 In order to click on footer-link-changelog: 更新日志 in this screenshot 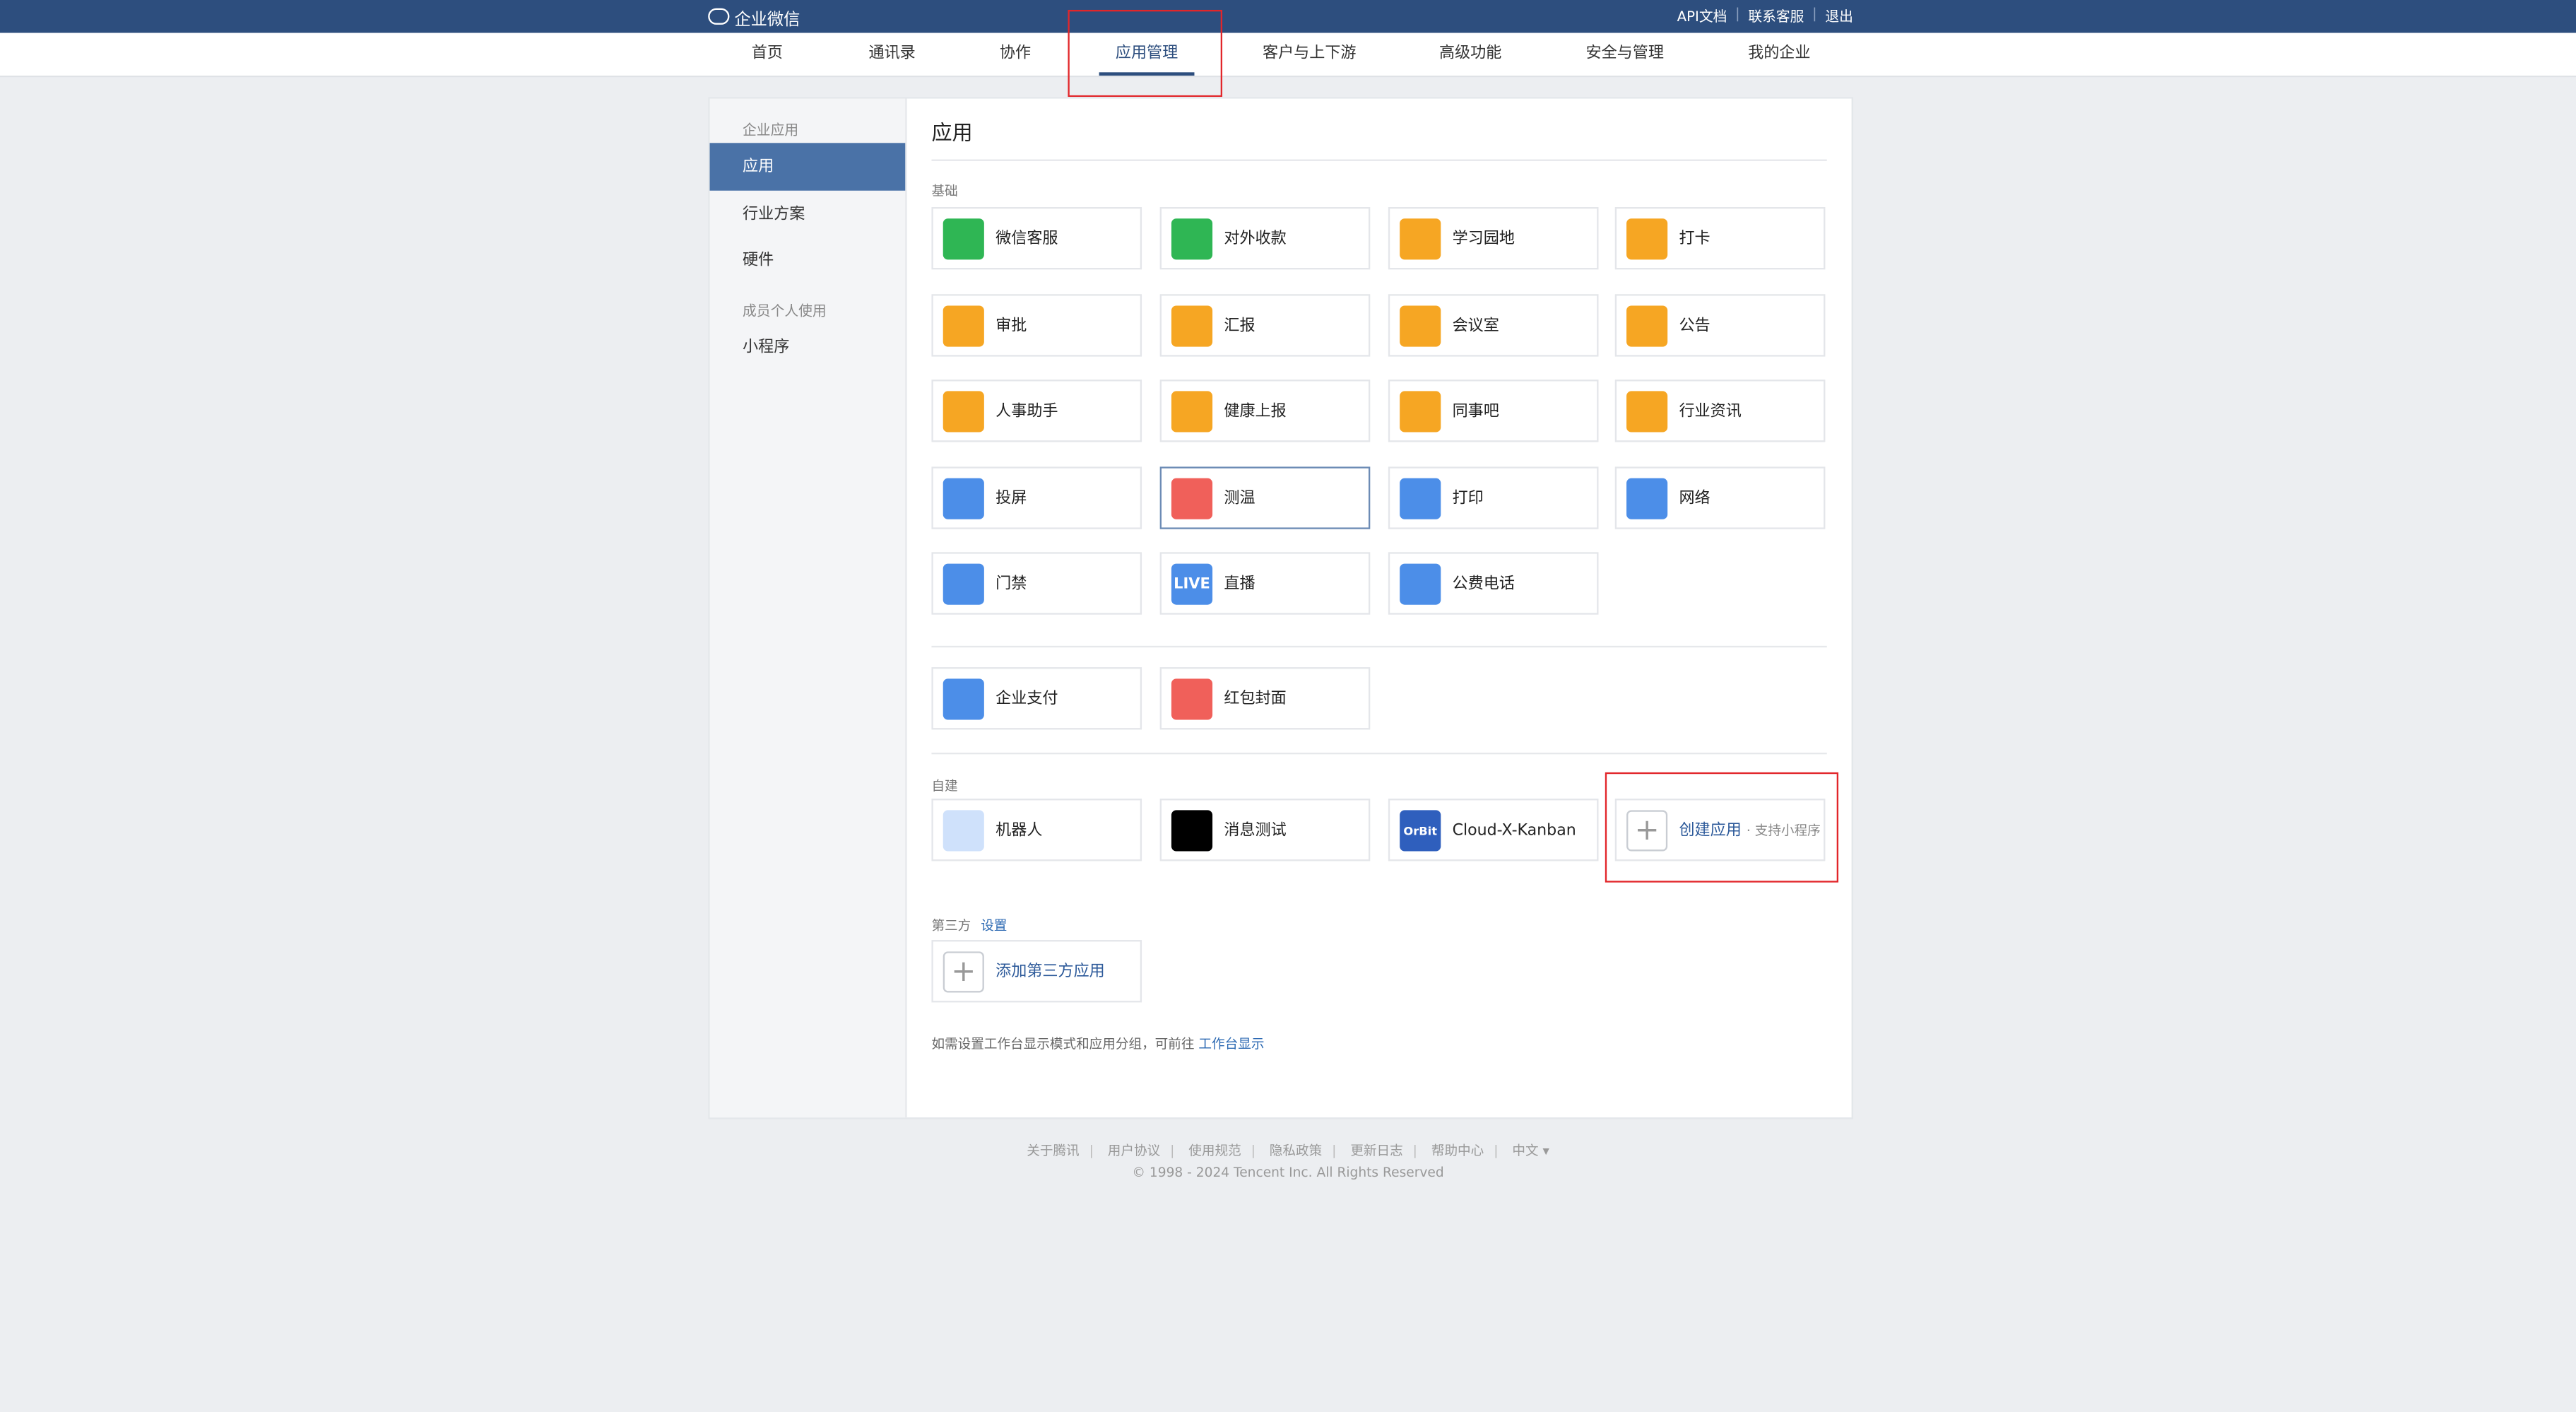, I will do `click(1376, 1150)`.